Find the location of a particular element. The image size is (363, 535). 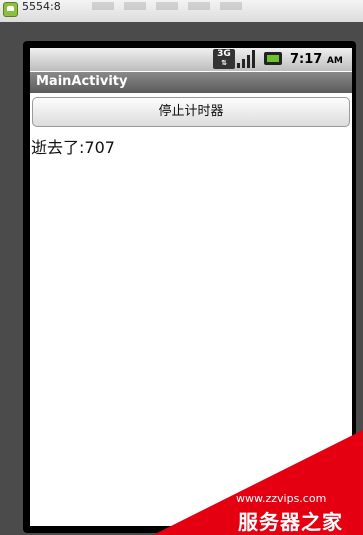

clock-time: 7:17 is located at coordinates (306, 59).